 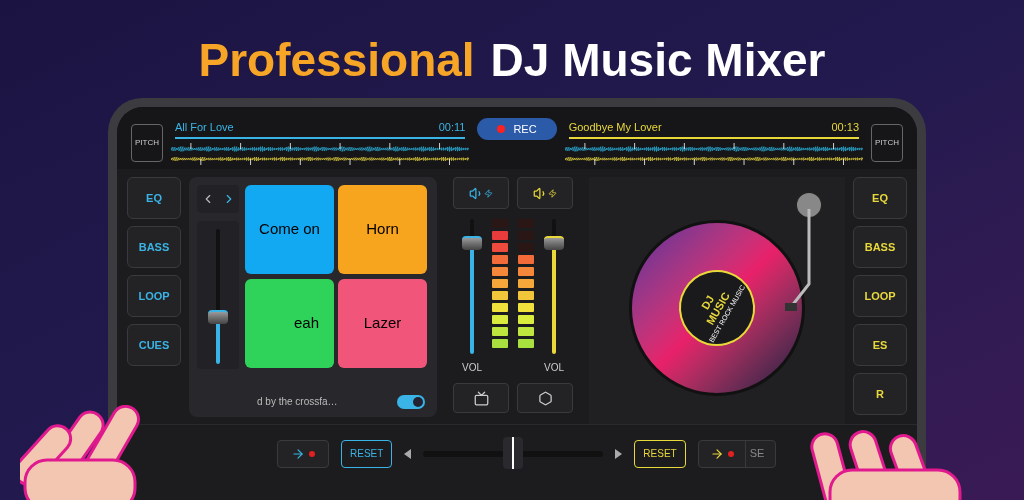 I want to click on headline-accent: Professional, so click(x=336, y=60).